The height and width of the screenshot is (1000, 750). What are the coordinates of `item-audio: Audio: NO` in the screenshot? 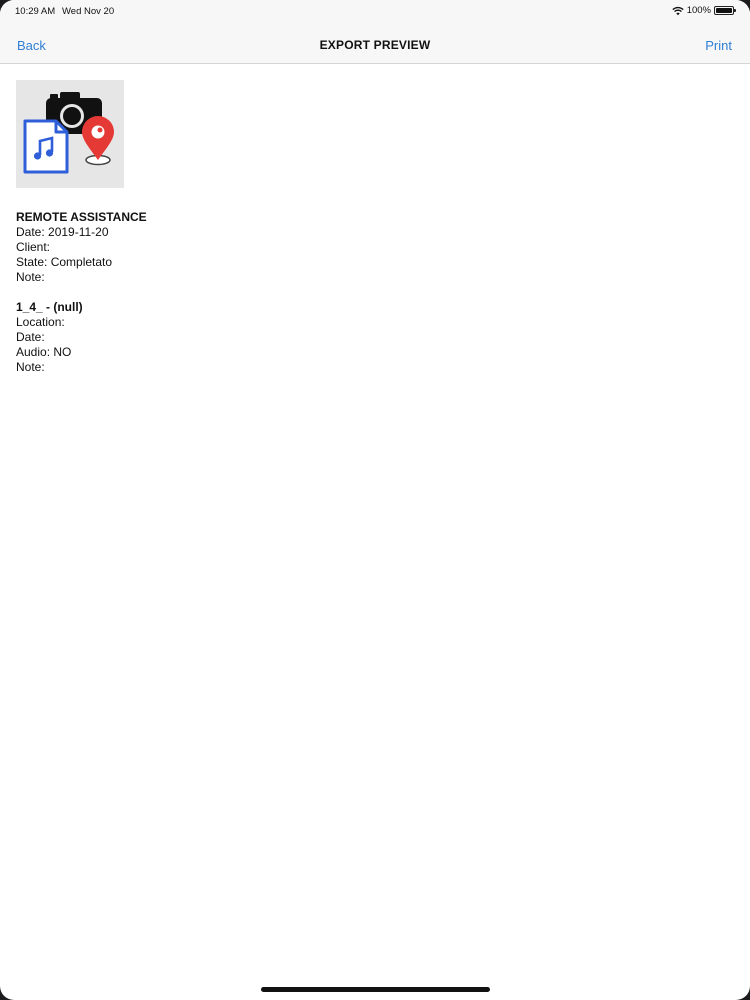 It's located at (44, 352).